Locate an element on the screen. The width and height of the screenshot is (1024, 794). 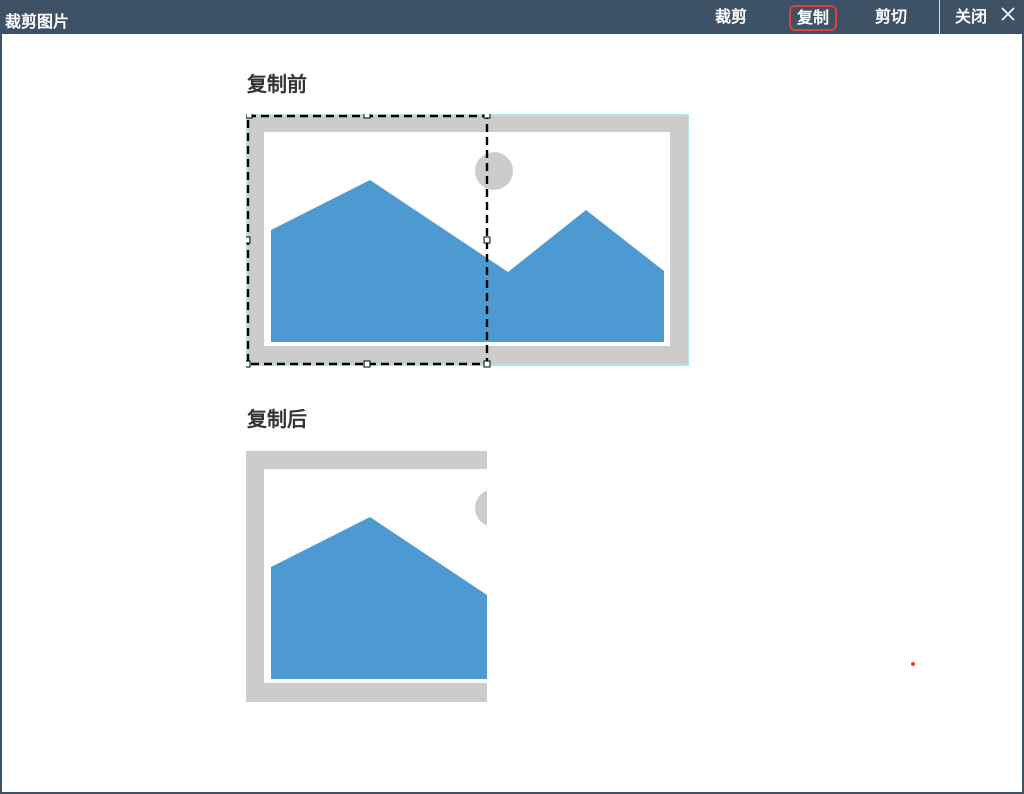
close-icon is located at coordinates (1008, 14).